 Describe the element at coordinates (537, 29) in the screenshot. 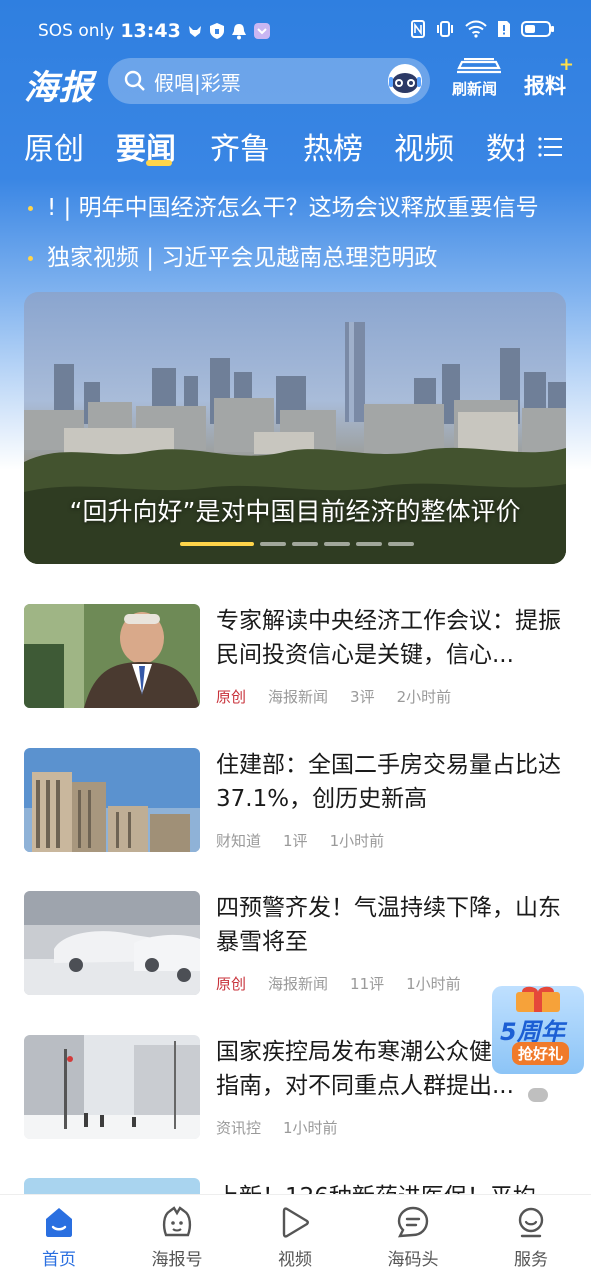

I see `battery-icon` at that location.